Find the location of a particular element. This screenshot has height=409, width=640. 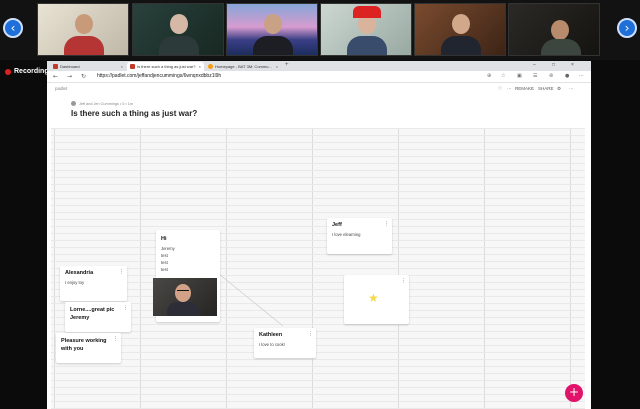

byline-text: Jeff and Jen Cummings • 0 • 1m is located at coordinates (106, 103).